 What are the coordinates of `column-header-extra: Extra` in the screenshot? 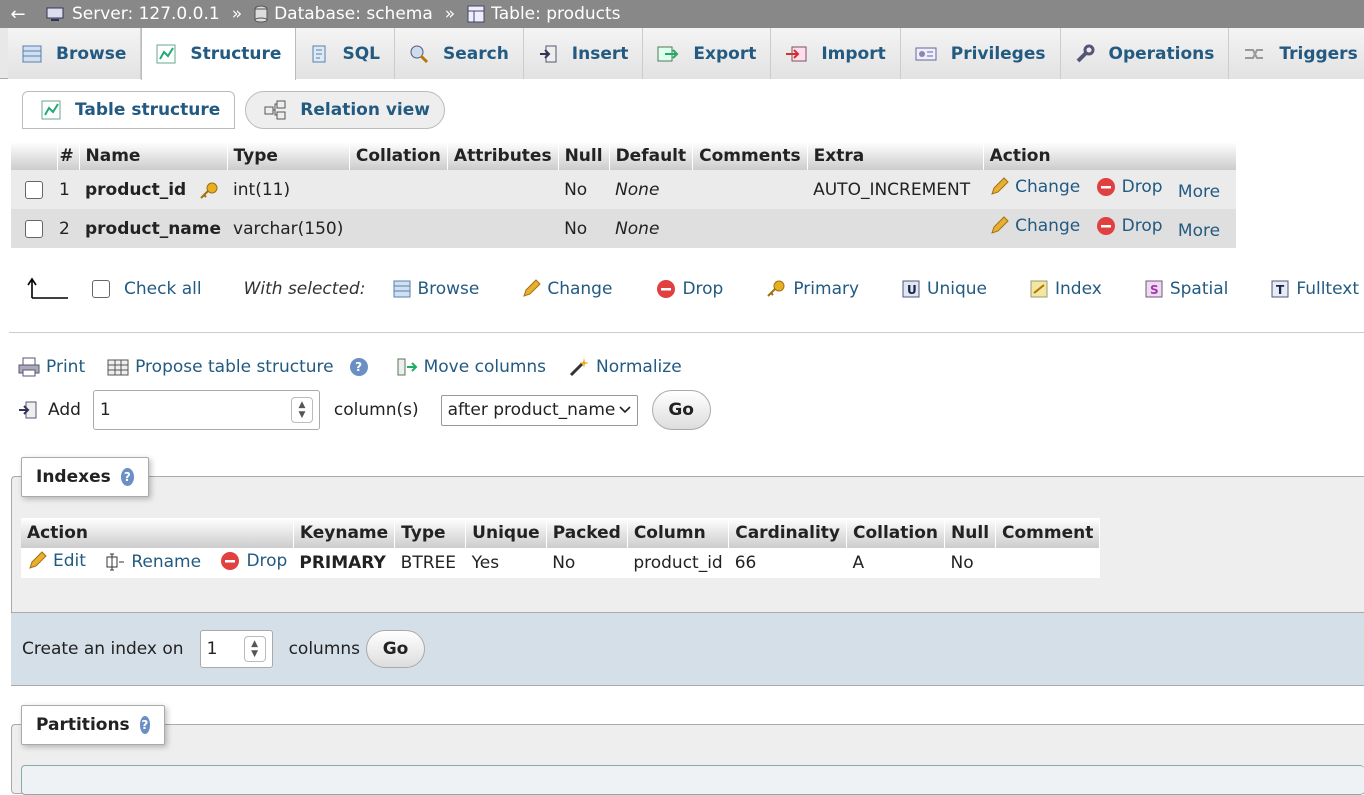 It's located at (895, 156).